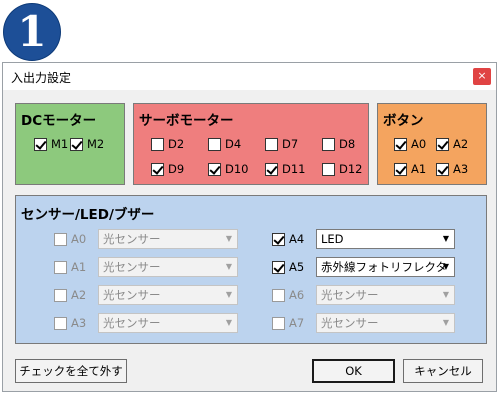  What do you see at coordinates (79, 267) in the screenshot?
I see `sensor-a1-label: A1` at bounding box center [79, 267].